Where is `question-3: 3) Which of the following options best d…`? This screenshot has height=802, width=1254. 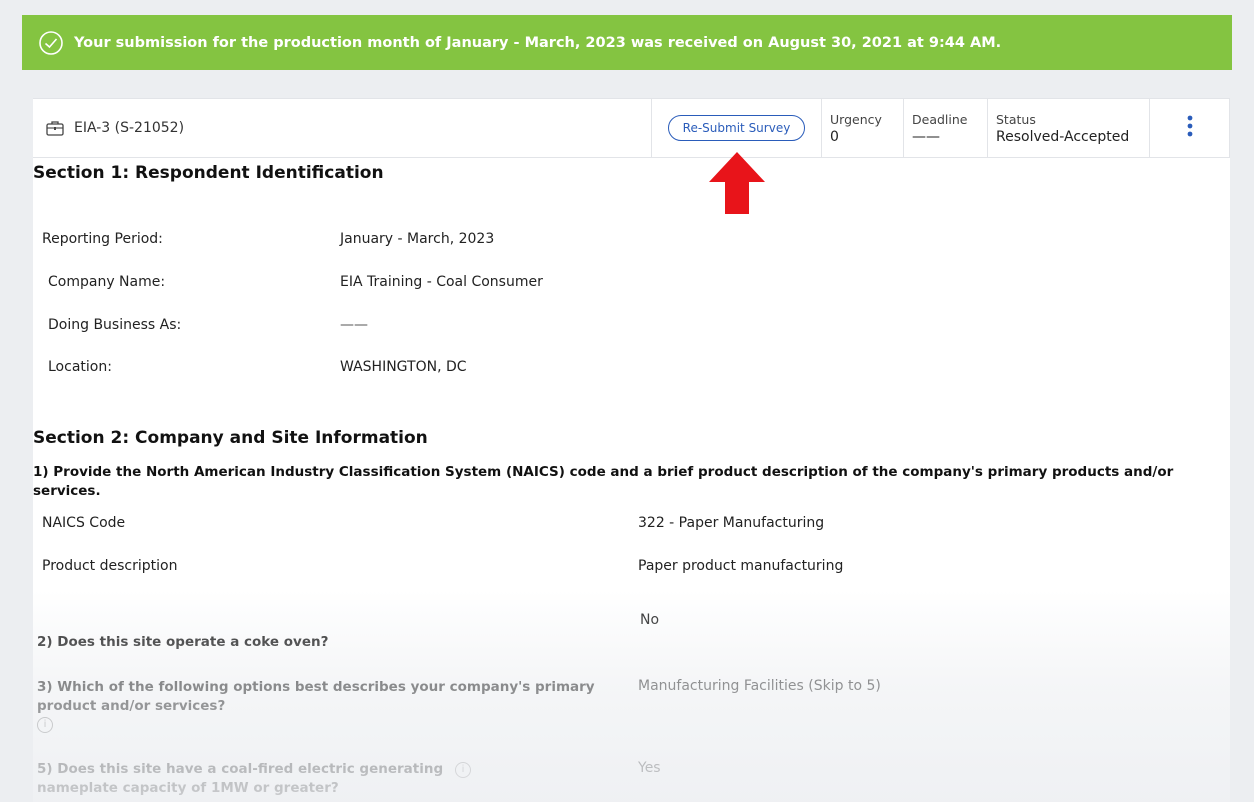
question-3: 3) Which of the following options best d… is located at coordinates (327, 706).